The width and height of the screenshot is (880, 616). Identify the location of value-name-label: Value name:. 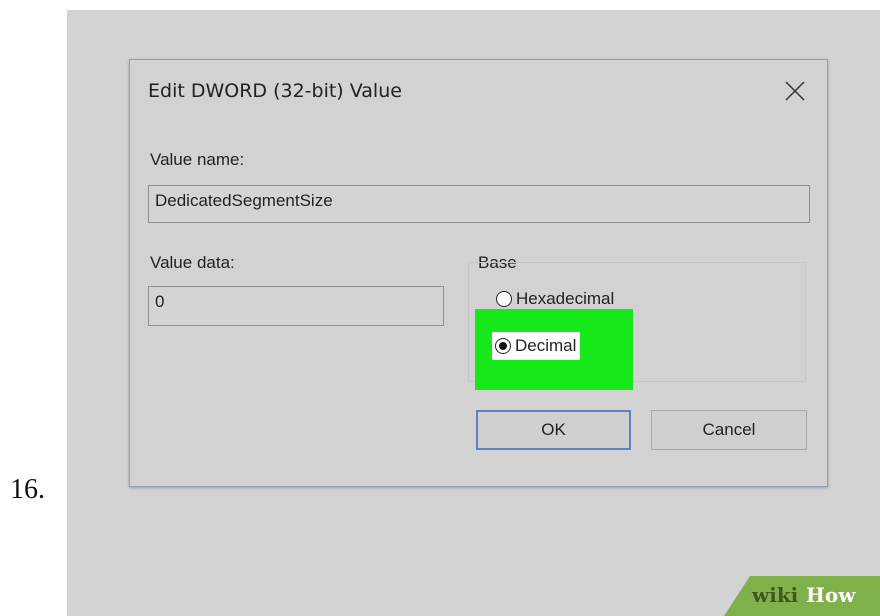
(197, 159).